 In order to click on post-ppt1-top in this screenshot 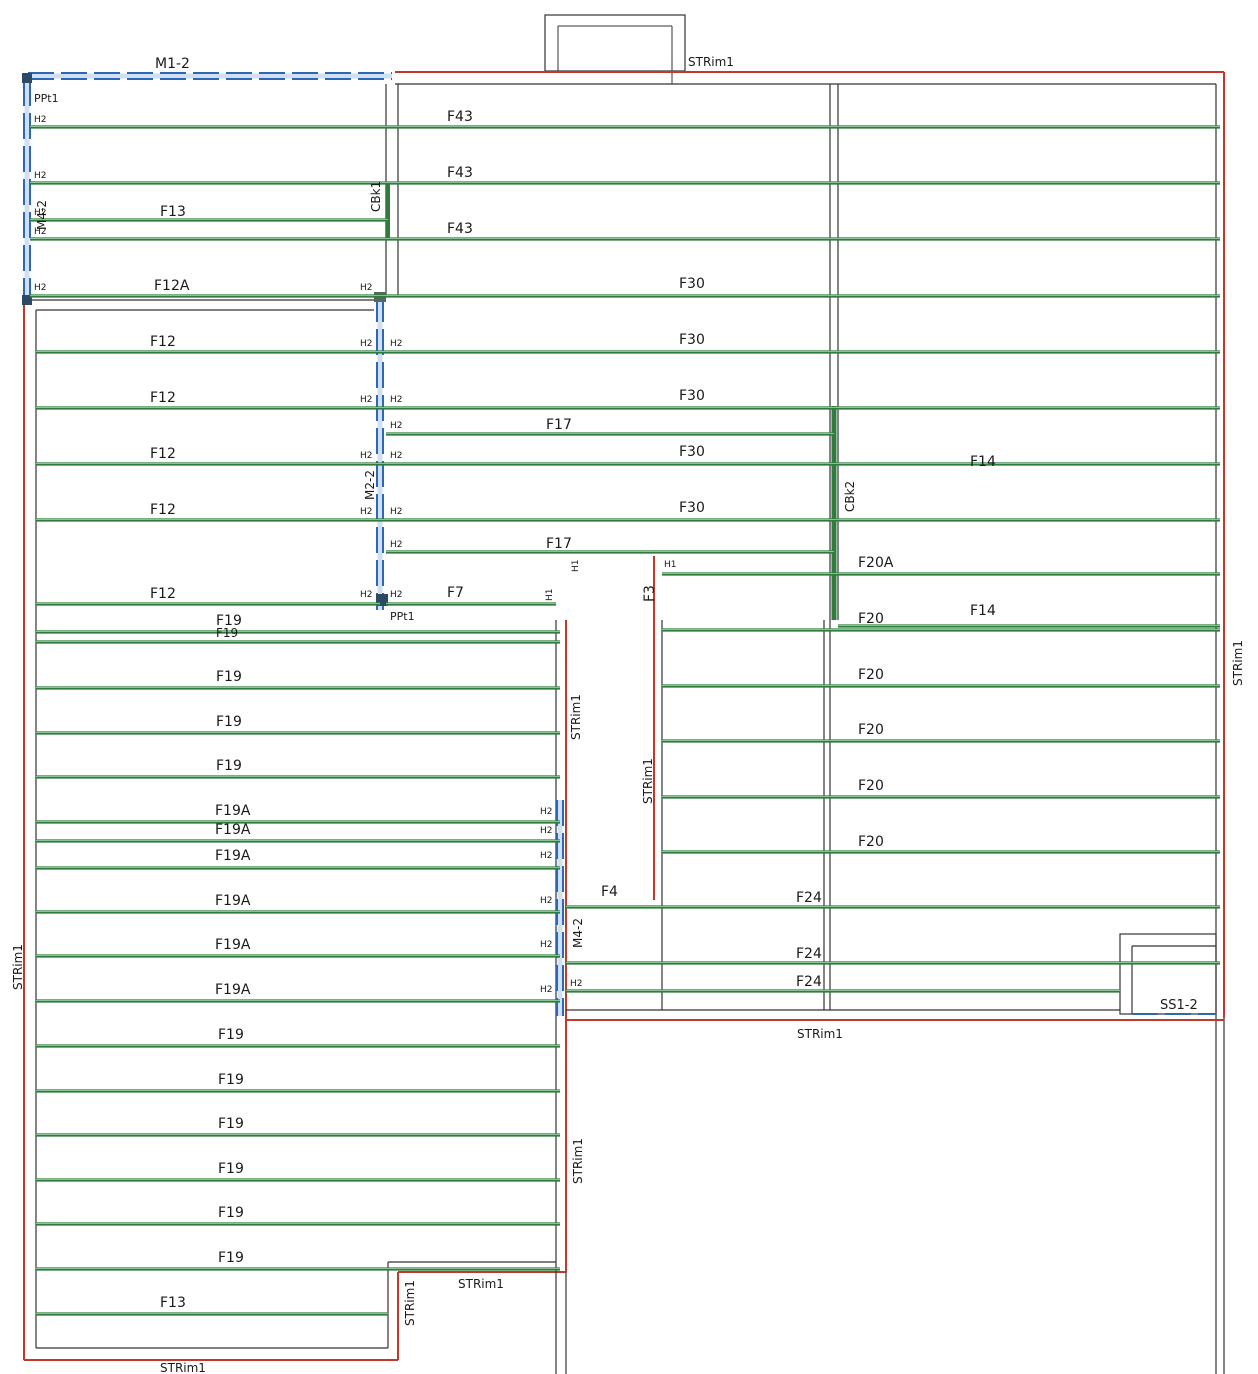, I will do `click(27, 78)`.